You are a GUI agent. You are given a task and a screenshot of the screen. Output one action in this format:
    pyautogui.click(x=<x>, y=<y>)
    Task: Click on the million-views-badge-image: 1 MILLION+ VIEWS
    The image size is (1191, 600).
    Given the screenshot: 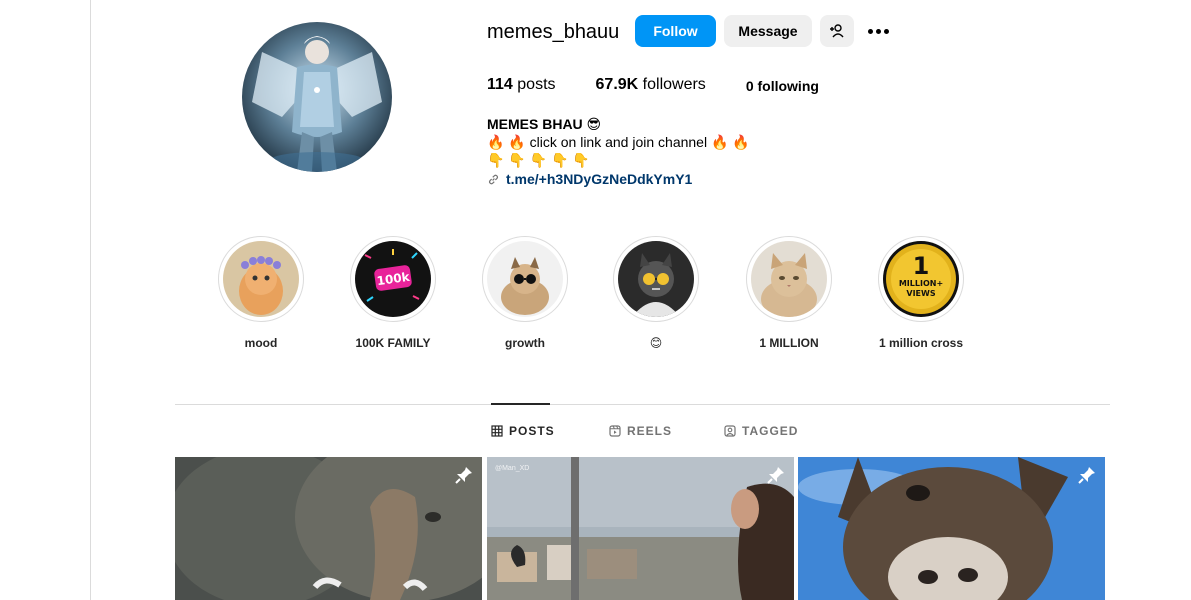 What is the action you would take?
    pyautogui.click(x=921, y=279)
    